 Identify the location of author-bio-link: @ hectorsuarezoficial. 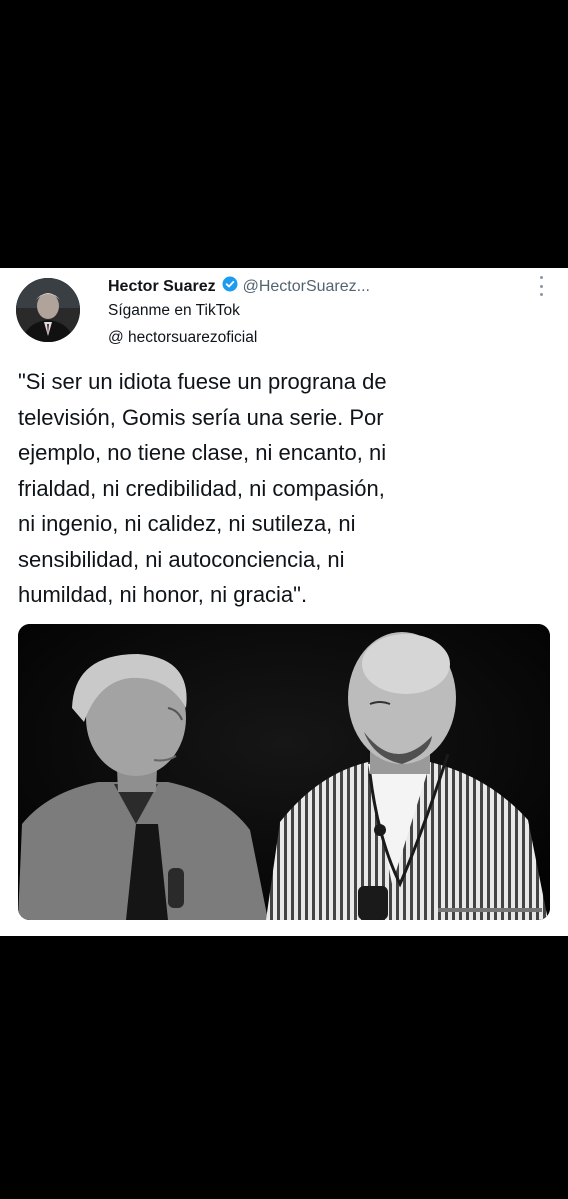
(183, 337).